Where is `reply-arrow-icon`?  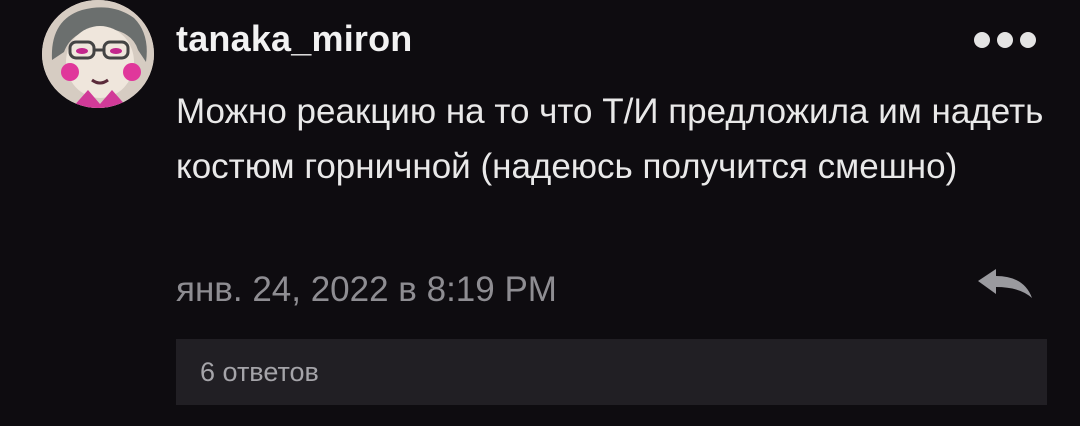 reply-arrow-icon is located at coordinates (1005, 284).